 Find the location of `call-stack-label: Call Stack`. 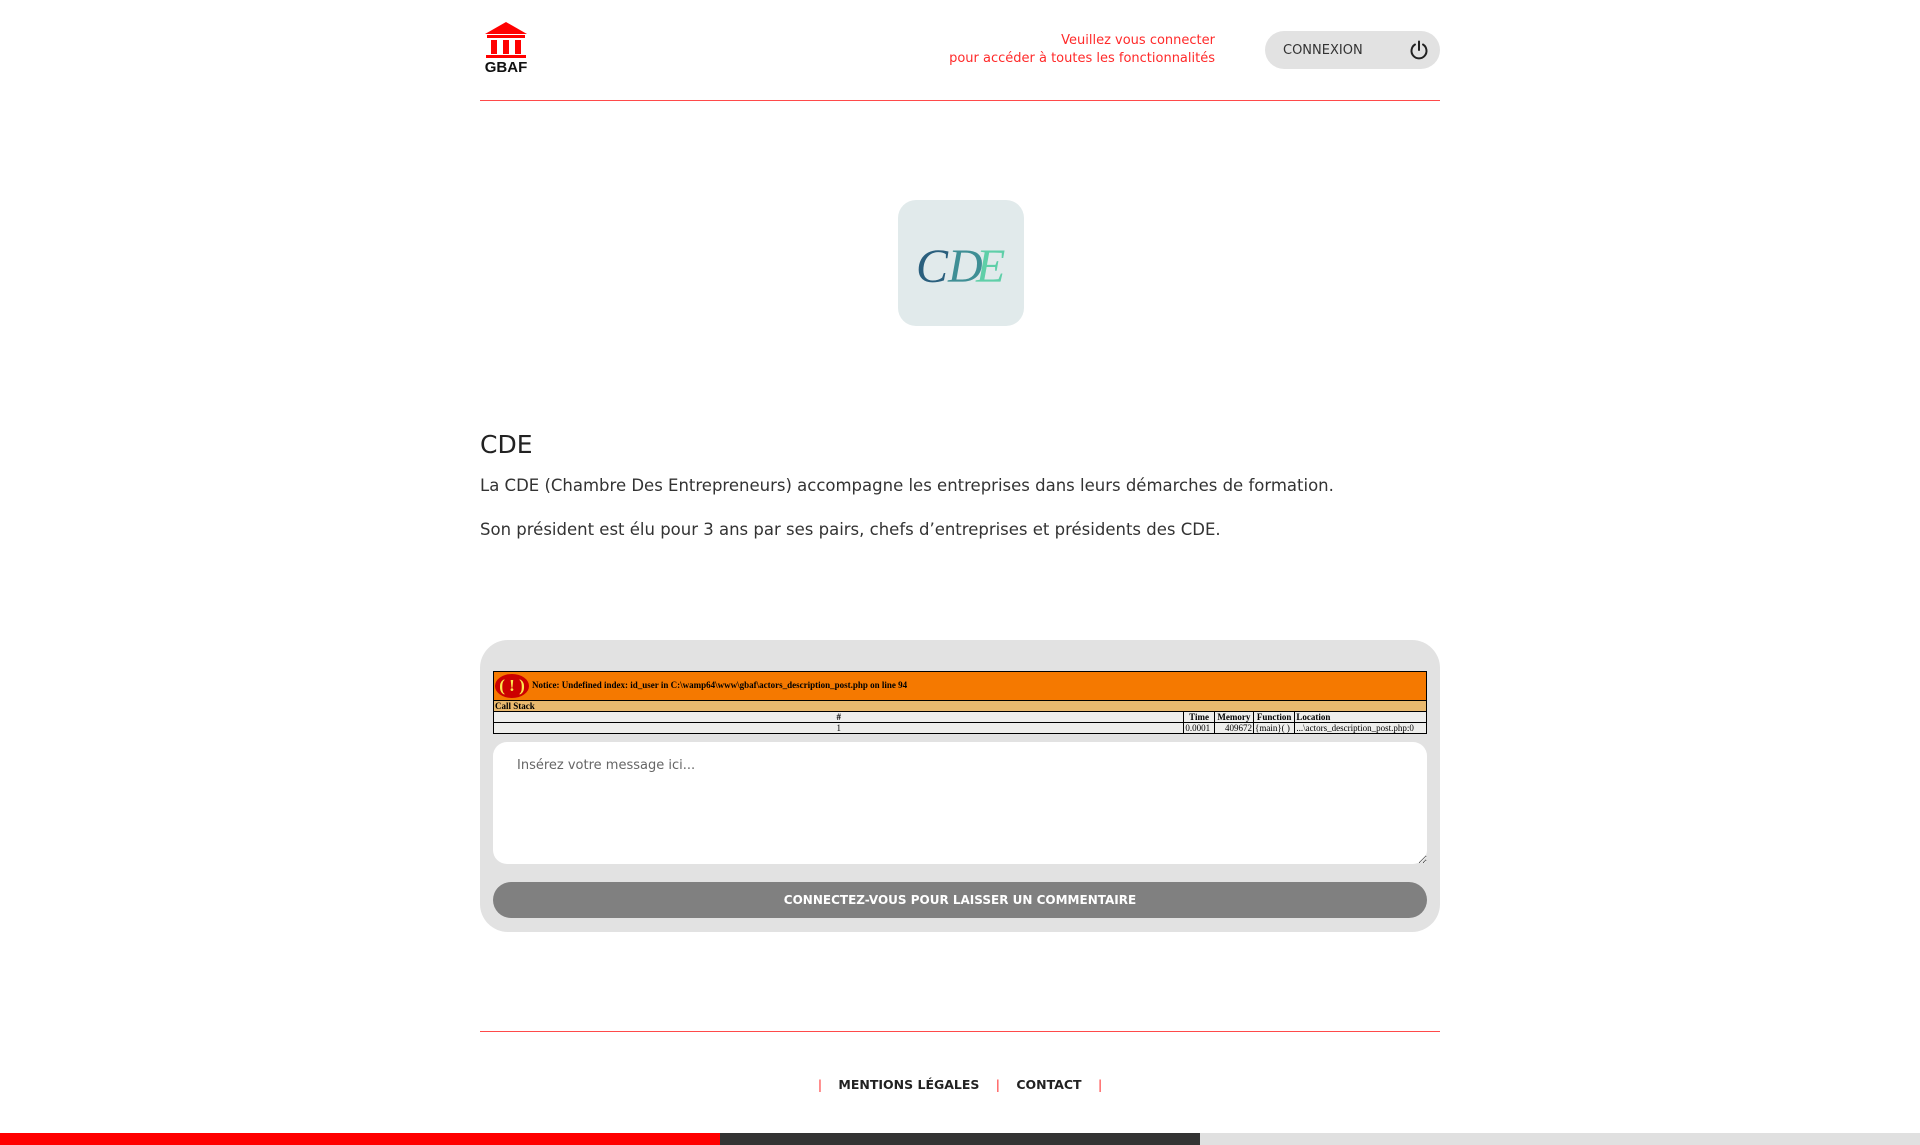

call-stack-label: Call Stack is located at coordinates (960, 706).